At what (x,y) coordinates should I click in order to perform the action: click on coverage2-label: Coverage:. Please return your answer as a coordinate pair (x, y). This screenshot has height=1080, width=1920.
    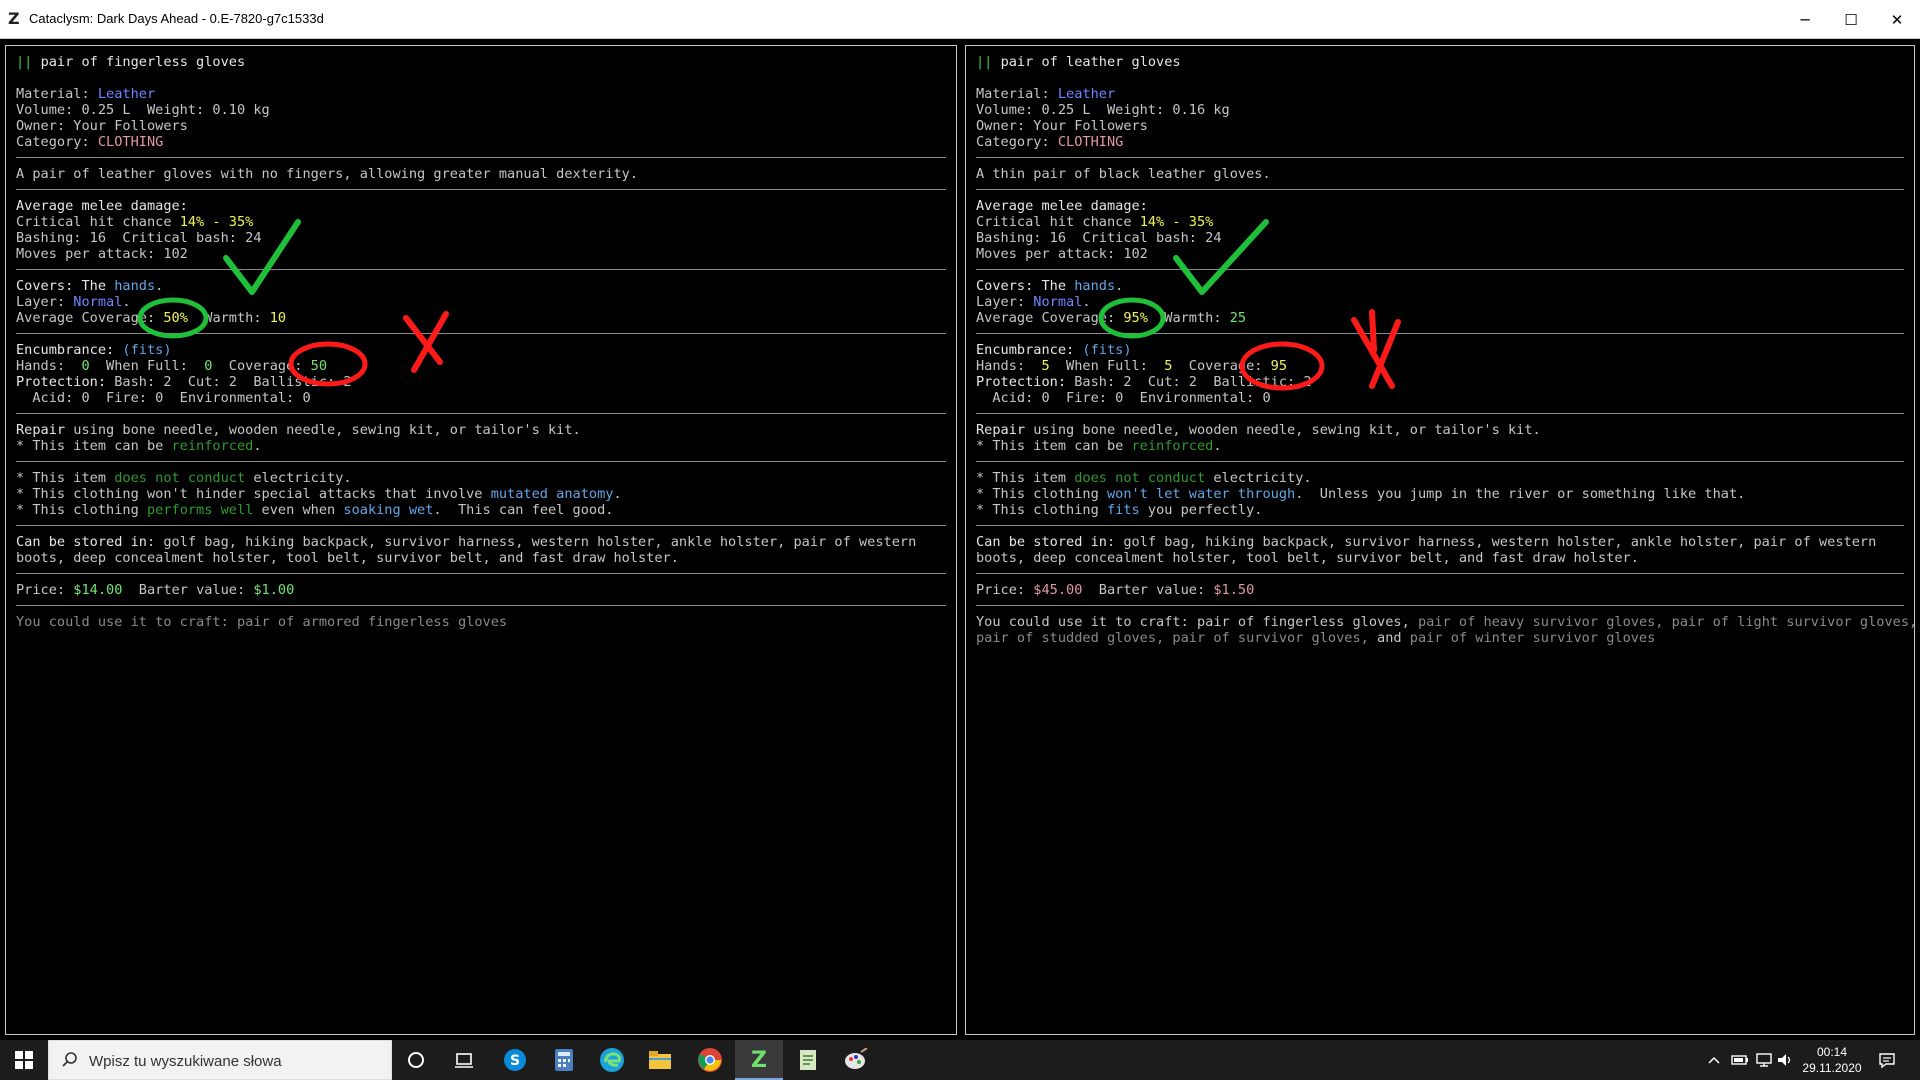
    Looking at the image, I should click on (1221, 366).